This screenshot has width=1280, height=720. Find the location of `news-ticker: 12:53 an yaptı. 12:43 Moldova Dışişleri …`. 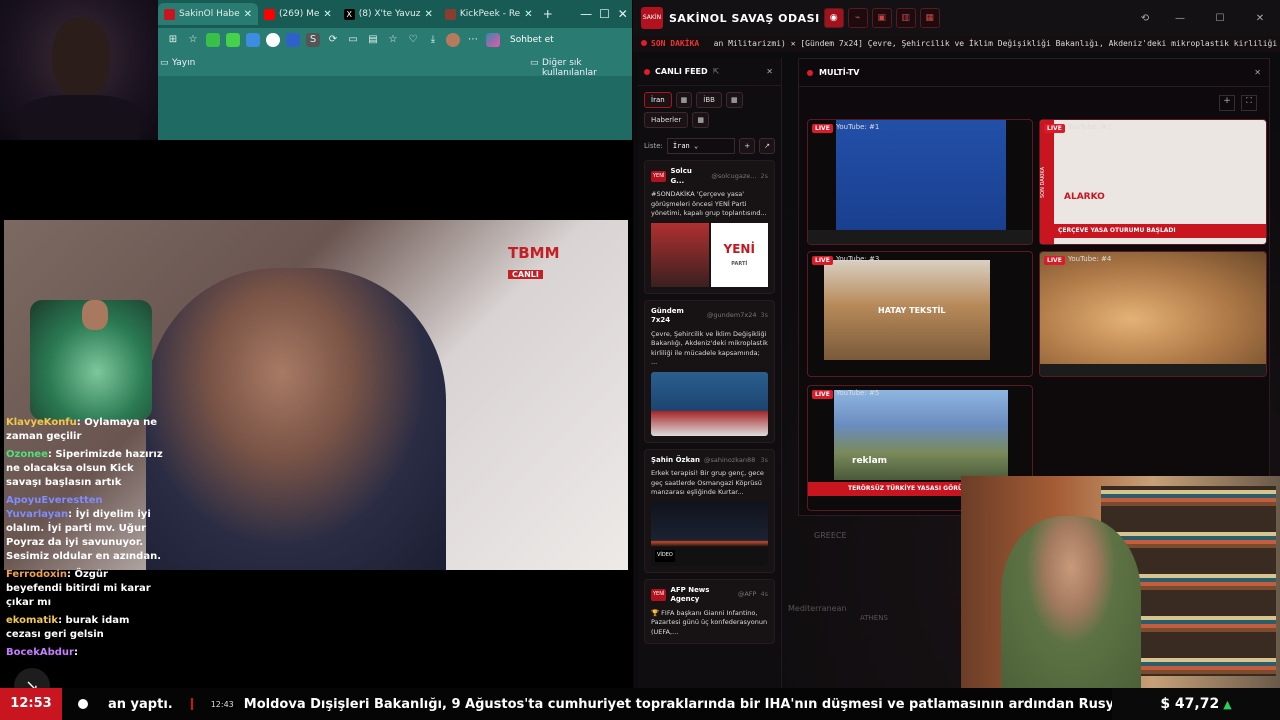

news-ticker: 12:53 an yaptı. 12:43 Moldova Dışişleri … is located at coordinates (640, 704).